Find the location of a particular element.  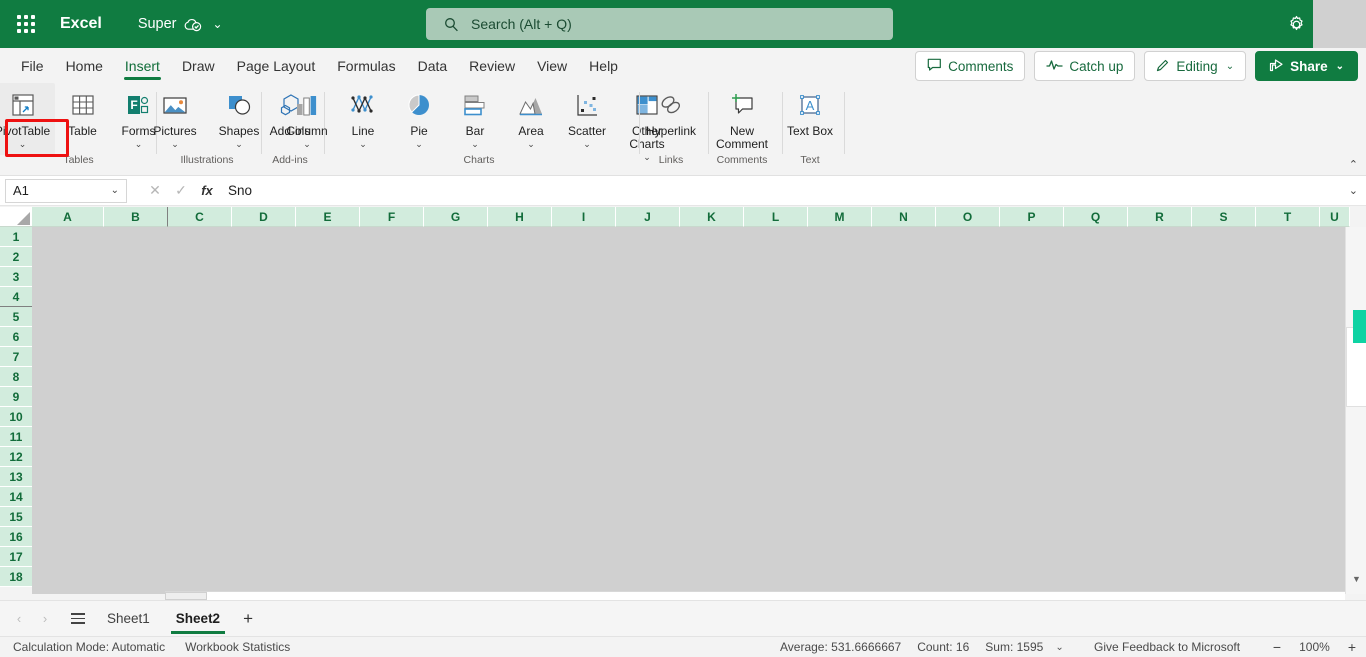

scroll-down-icon: ▼ is located at coordinates (1356, 579).